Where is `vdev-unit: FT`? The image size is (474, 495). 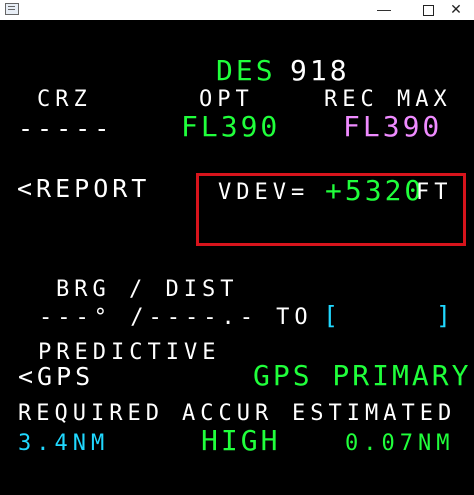
vdev-unit: FT is located at coordinates (434, 192).